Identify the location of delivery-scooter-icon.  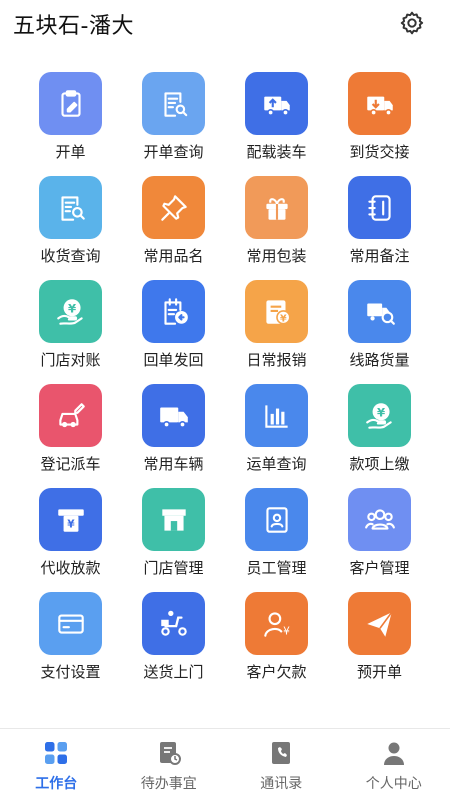
(173, 623).